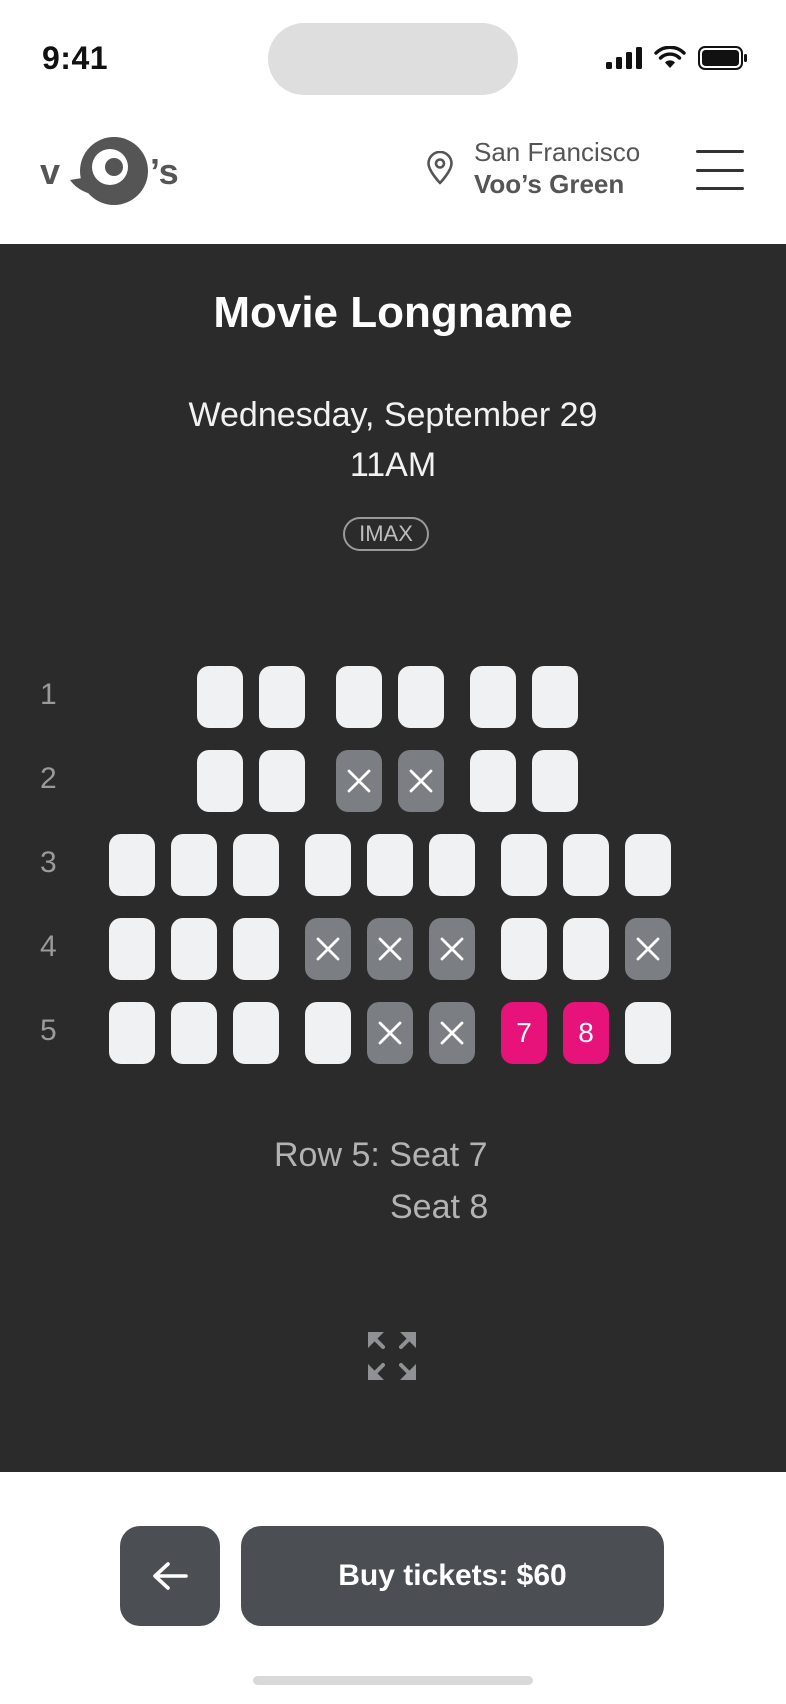  I want to click on logo-text-right: ’s, so click(164, 171).